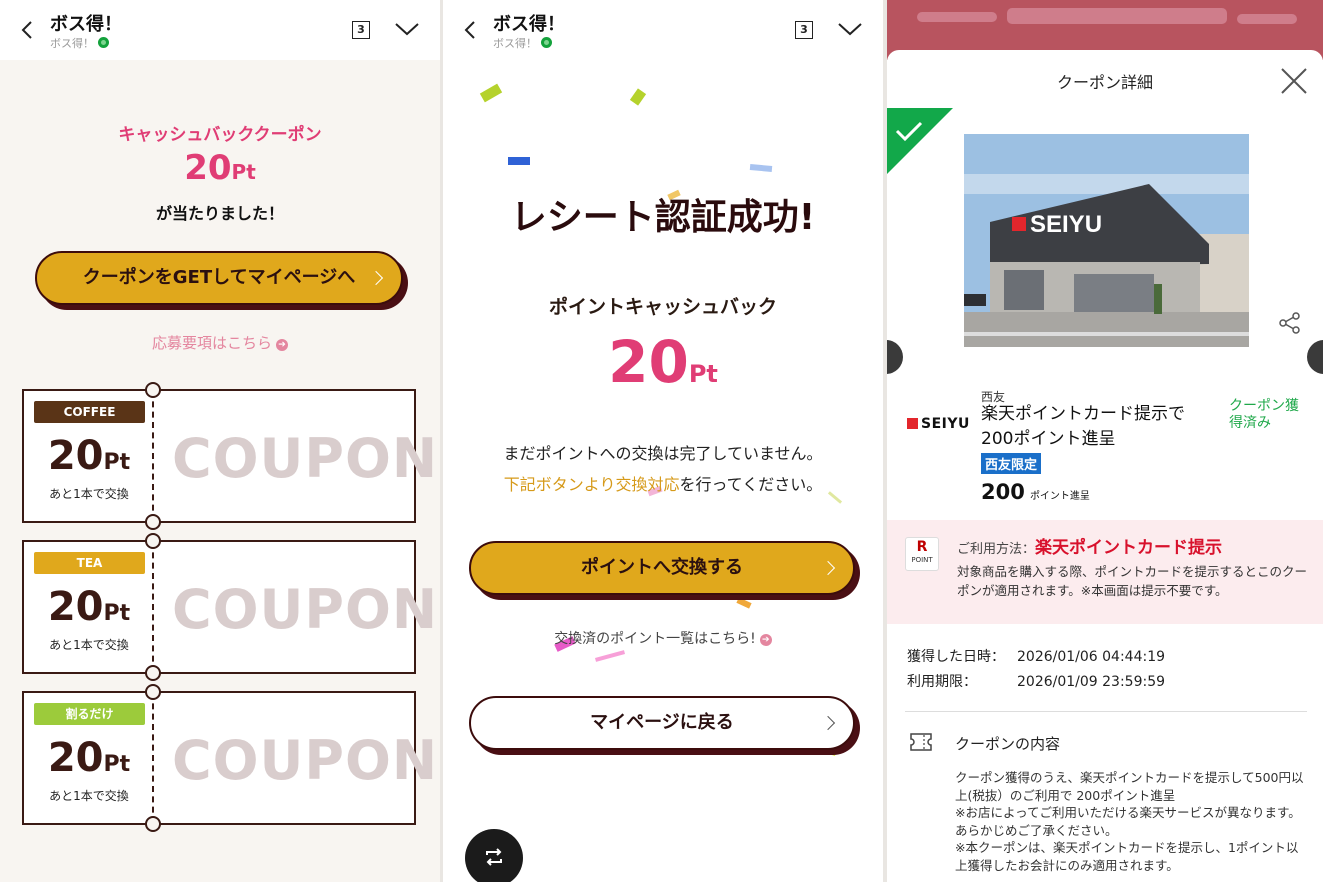 The height and width of the screenshot is (882, 1323). What do you see at coordinates (89, 412) in the screenshot?
I see `ticket-tag: COFFEE` at bounding box center [89, 412].